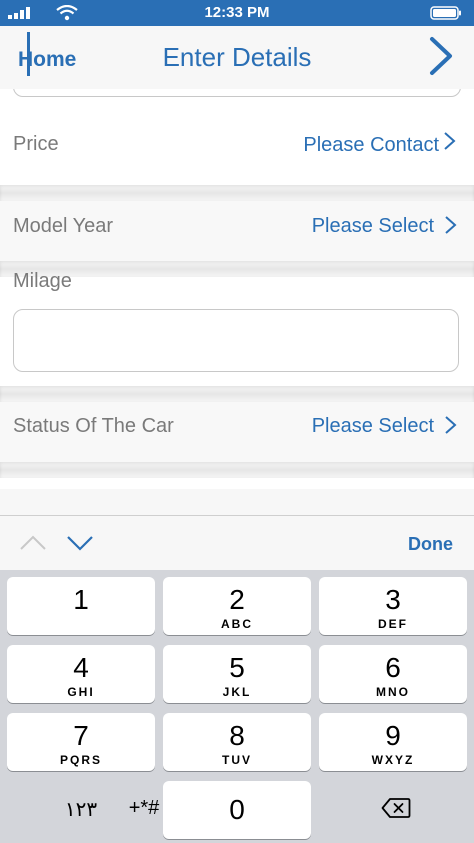  I want to click on previous-input-field, so click(237, 93).